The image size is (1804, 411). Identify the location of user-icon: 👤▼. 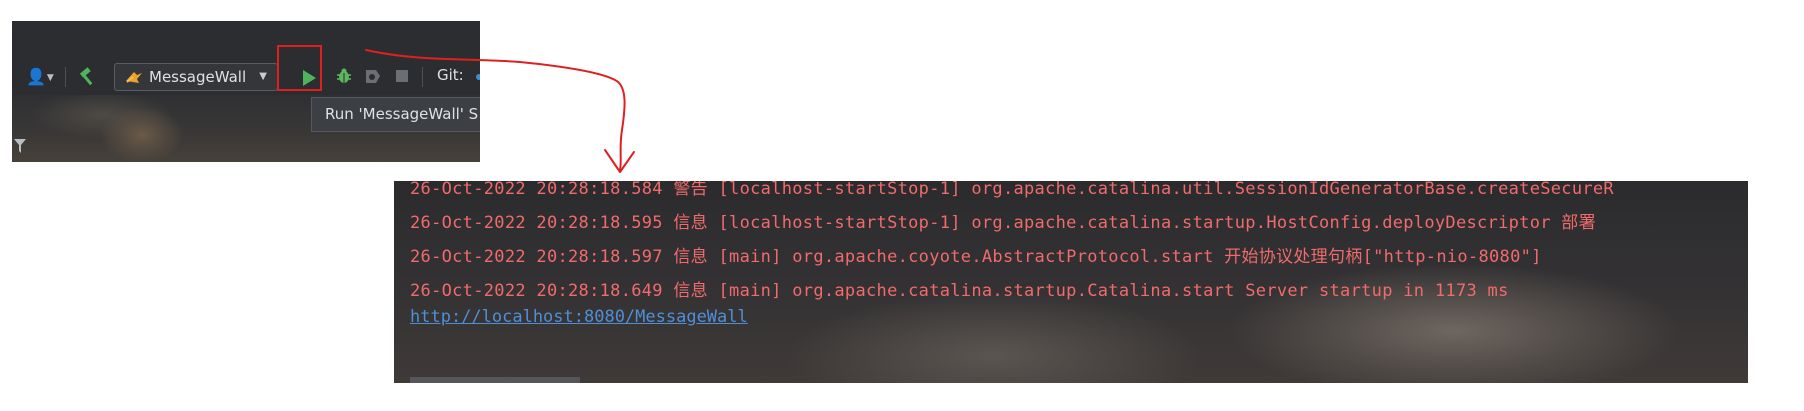
(40, 77).